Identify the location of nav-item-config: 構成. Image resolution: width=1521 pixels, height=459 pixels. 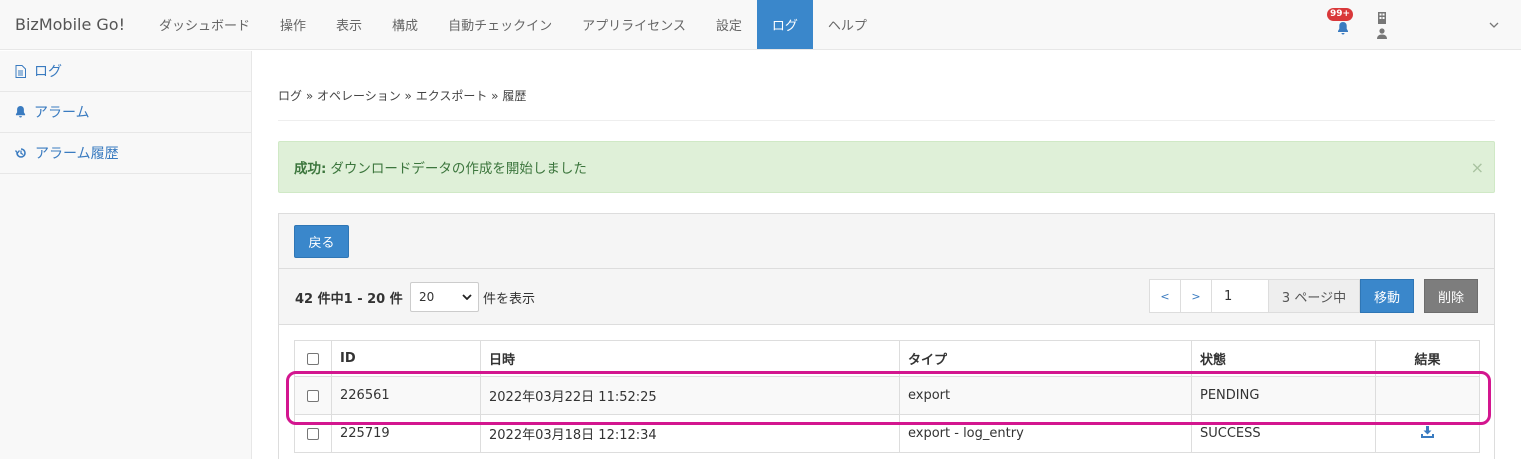
(405, 24).